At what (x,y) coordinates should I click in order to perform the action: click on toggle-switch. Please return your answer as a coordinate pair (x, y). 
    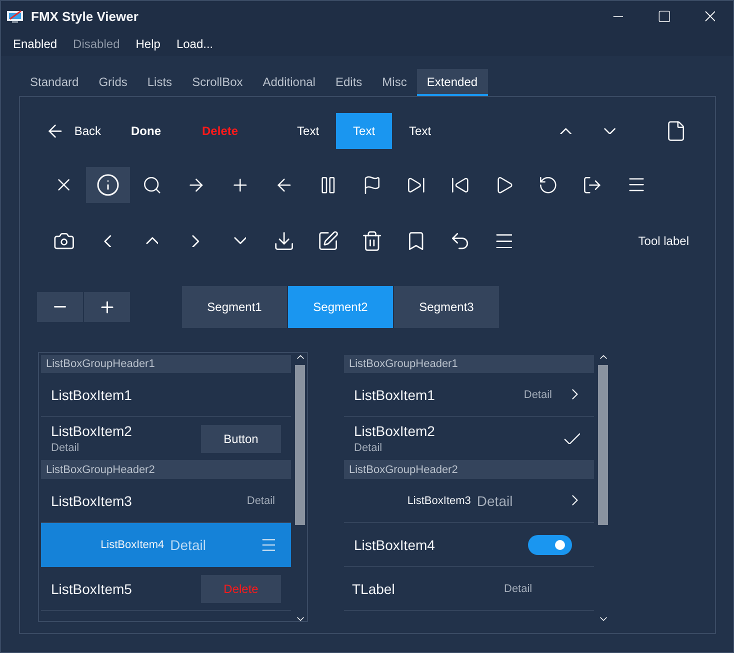
    Looking at the image, I should click on (550, 544).